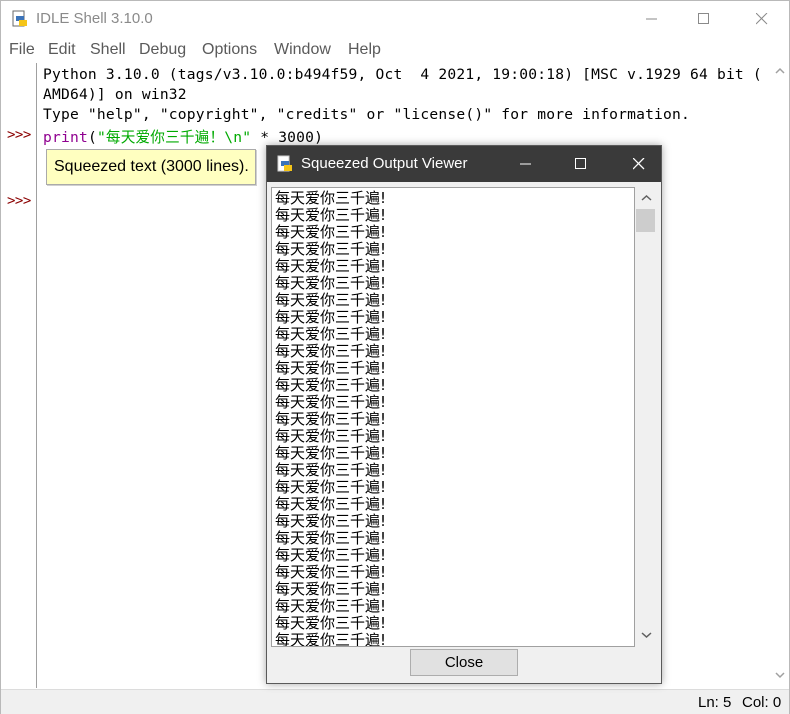  Describe the element at coordinates (151, 167) in the screenshot. I see `squeezed-text-button: Squeezed text (3000 lines).` at that location.